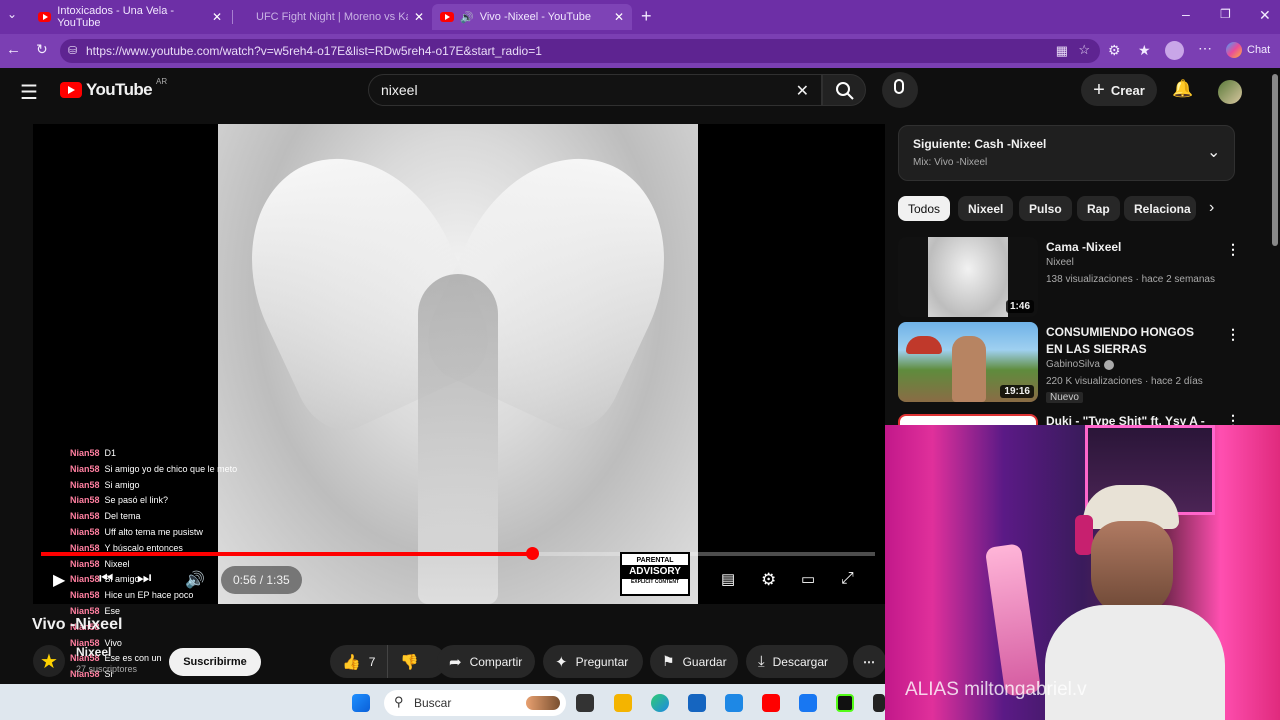  Describe the element at coordinates (372, 661) in the screenshot. I see `like-count: 7` at that location.